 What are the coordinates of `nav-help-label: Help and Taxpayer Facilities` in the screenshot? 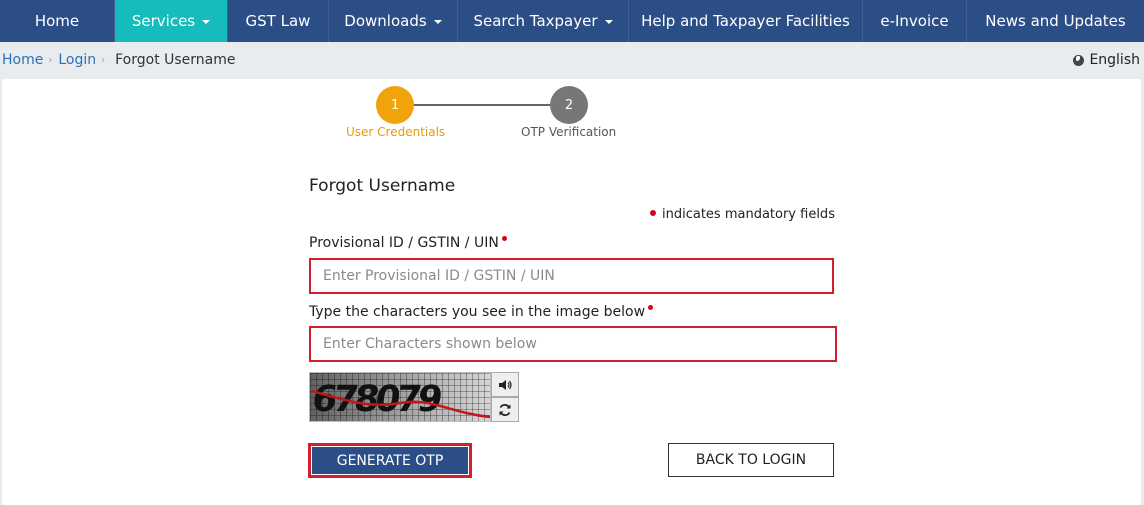 It's located at (745, 21).